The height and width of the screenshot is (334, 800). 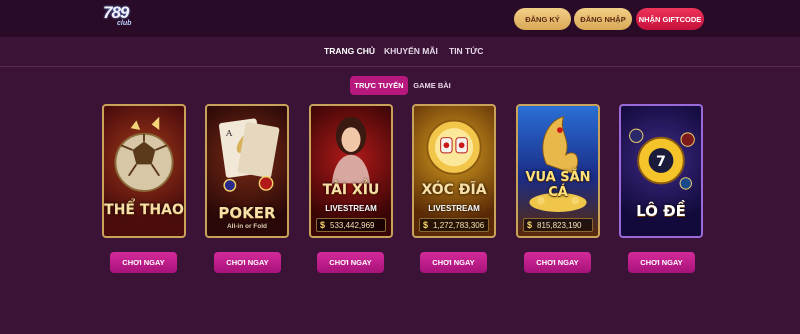 What do you see at coordinates (670, 19) in the screenshot?
I see `giftcode-button: NHẬN GIFTCODE` at bounding box center [670, 19].